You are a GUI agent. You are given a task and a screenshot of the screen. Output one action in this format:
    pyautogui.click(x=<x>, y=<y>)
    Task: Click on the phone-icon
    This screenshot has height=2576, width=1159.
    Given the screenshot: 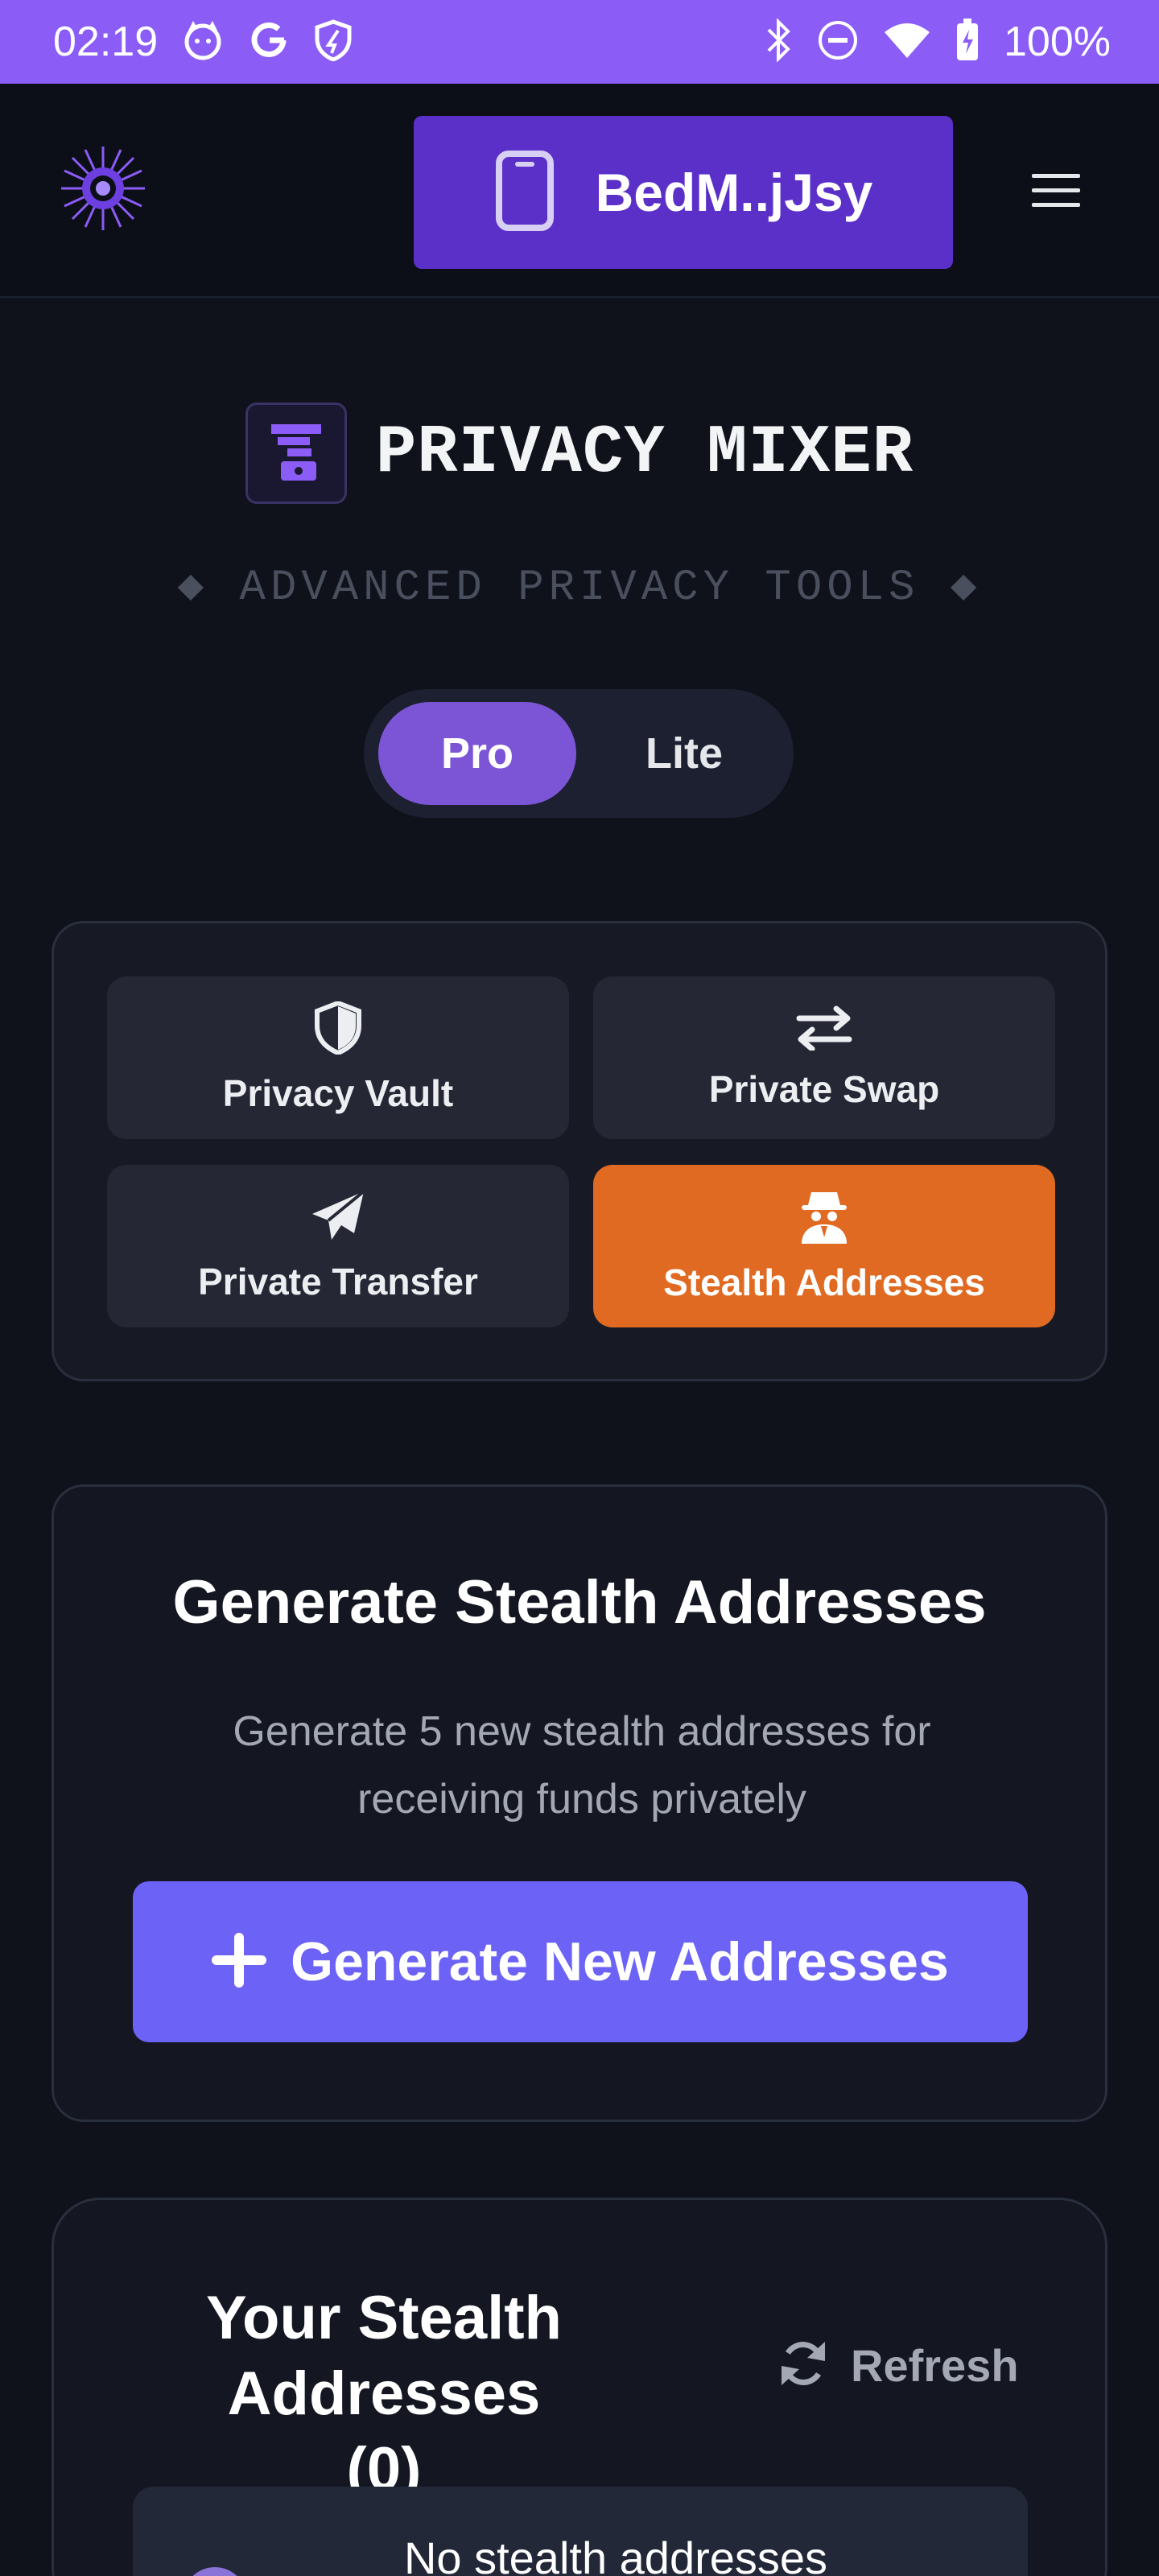 What is the action you would take?
    pyautogui.click(x=524, y=192)
    